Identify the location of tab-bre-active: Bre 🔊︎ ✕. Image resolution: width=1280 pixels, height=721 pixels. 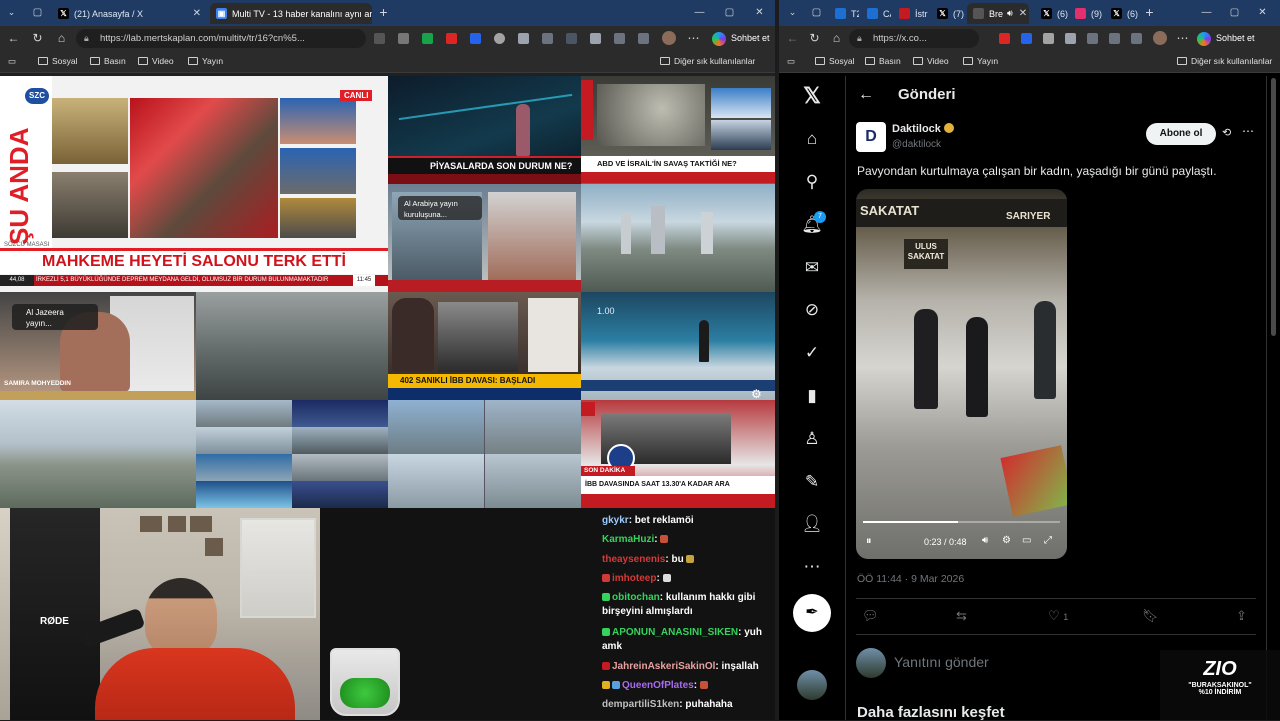
(998, 13).